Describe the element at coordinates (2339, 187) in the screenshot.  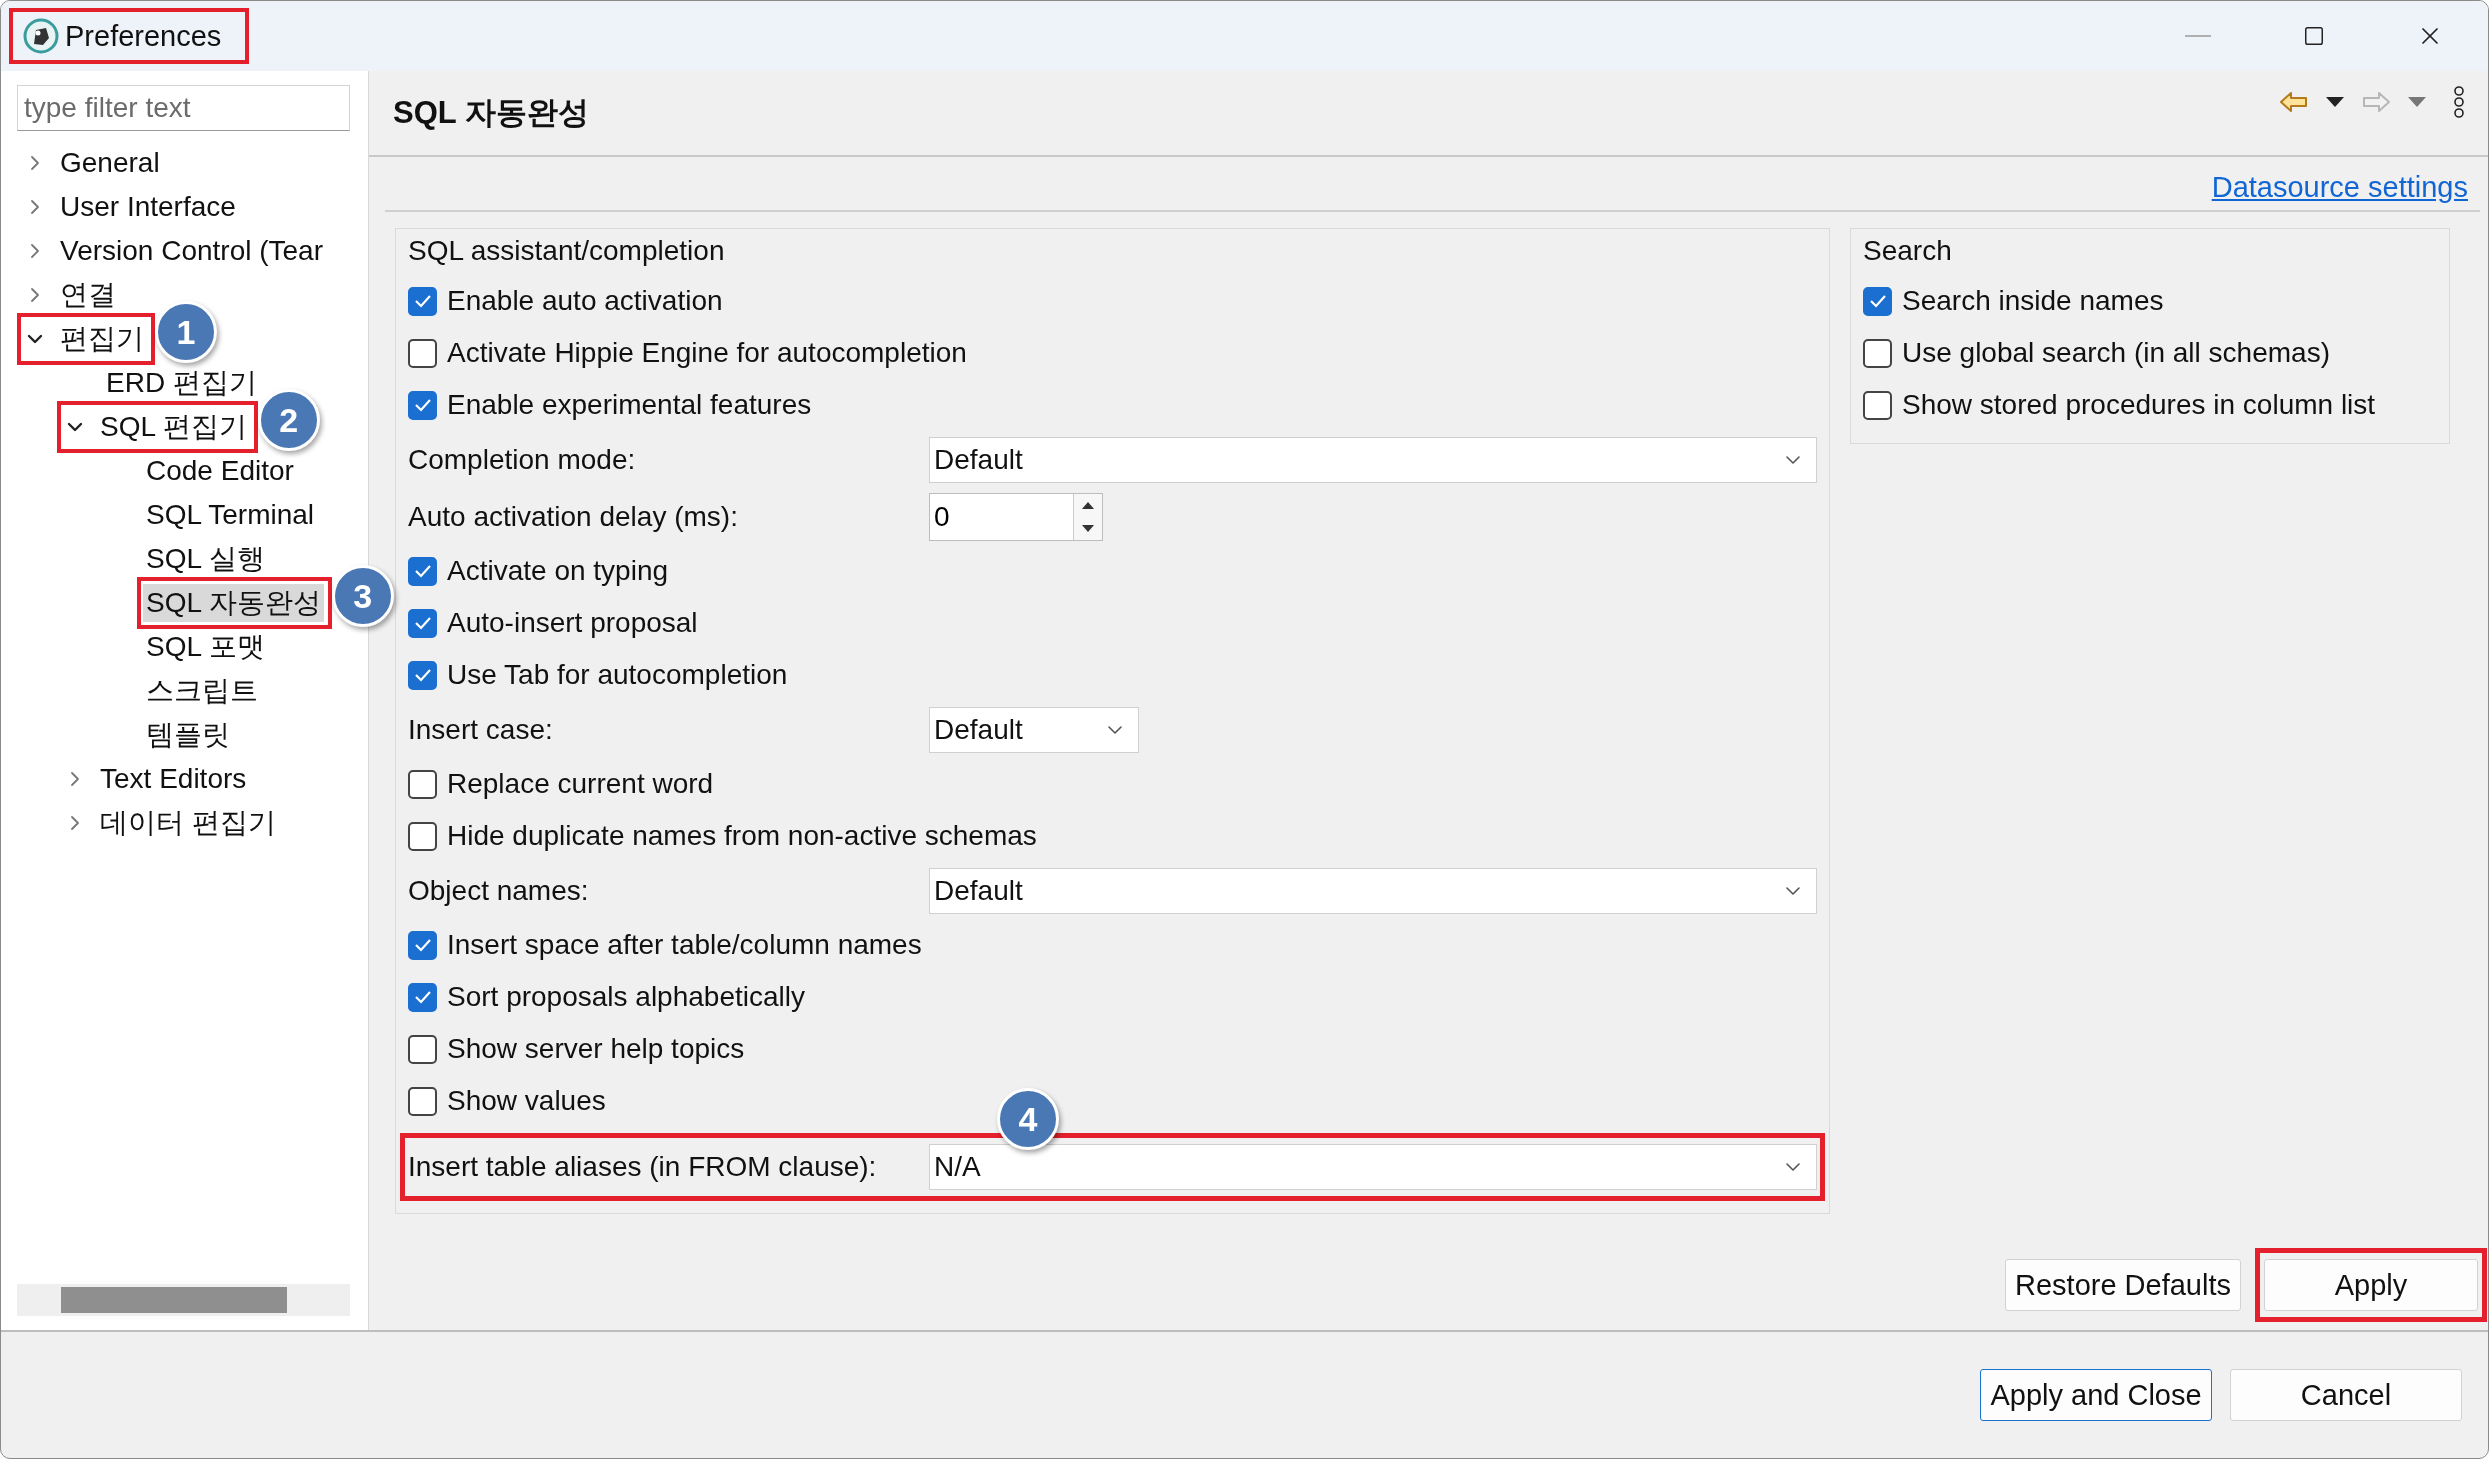
I see `datasource-settings-link: Datasource settings` at that location.